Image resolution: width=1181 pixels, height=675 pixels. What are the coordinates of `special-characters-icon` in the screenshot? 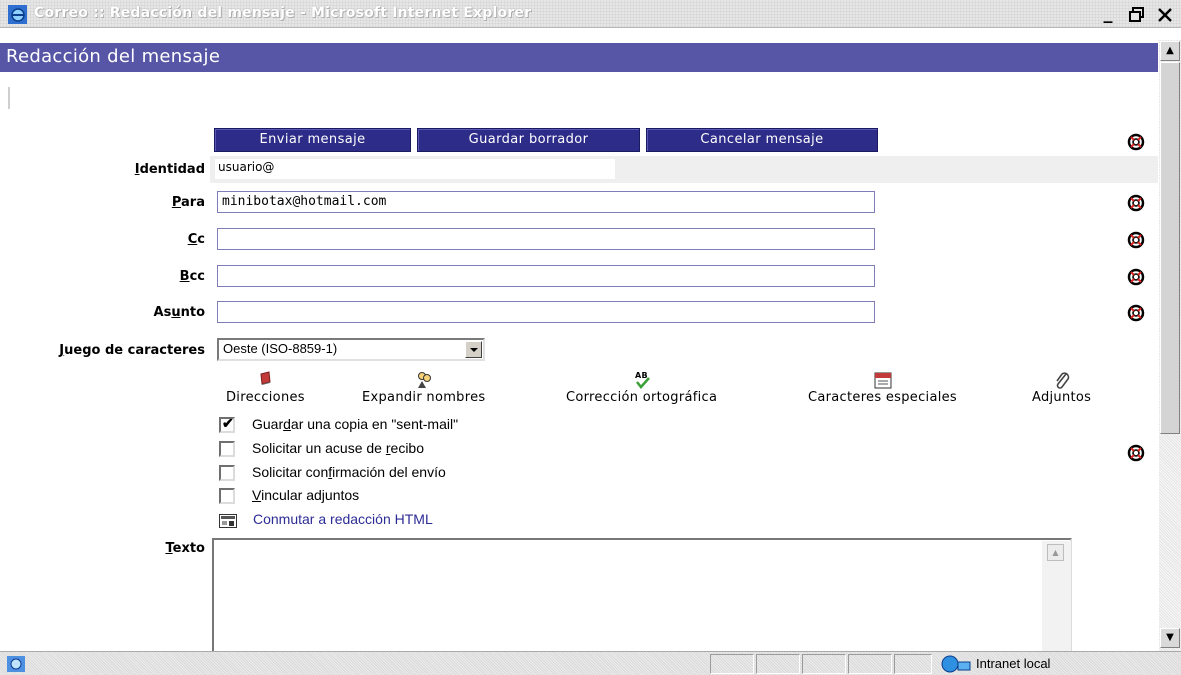 It's located at (882, 380).